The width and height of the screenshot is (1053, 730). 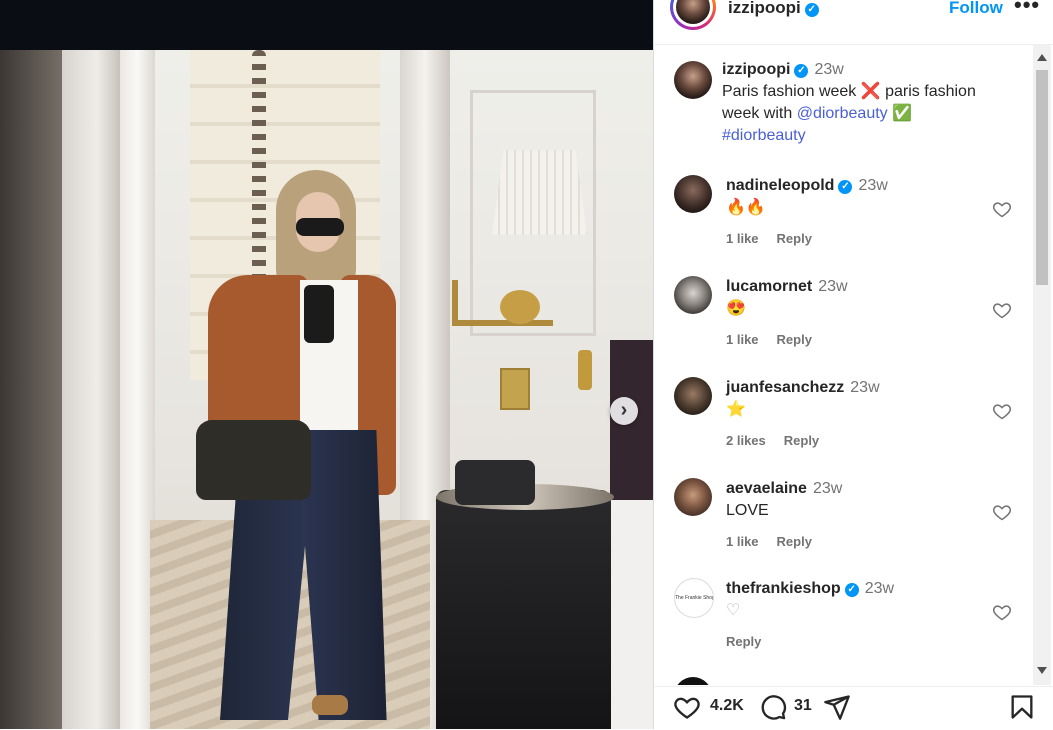 I want to click on hashtag-link: #diorbeauty, so click(x=764, y=135).